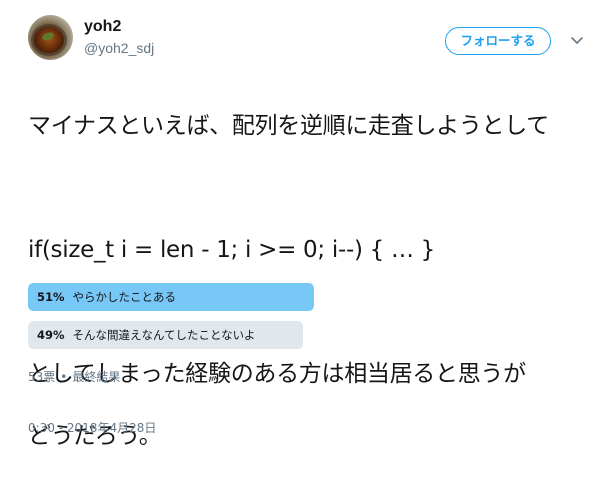 The image size is (596, 483). Describe the element at coordinates (42, 377) in the screenshot. I see `poll-votes: 53票` at that location.